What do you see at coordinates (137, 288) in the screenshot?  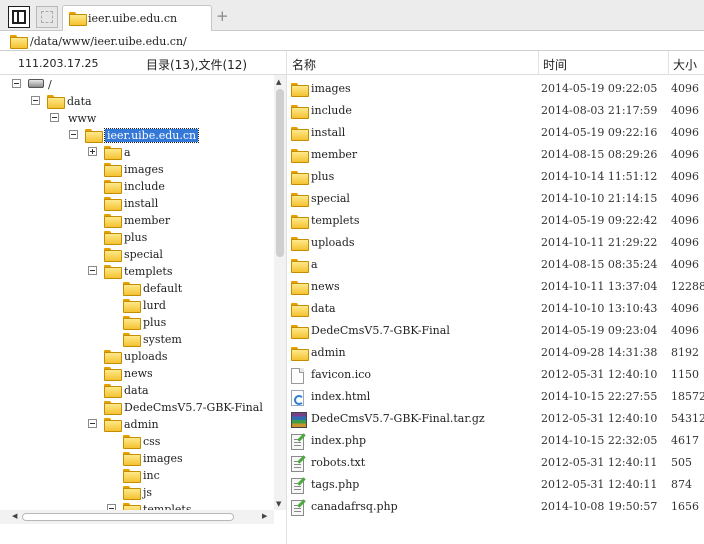 I see `tree-node: default` at bounding box center [137, 288].